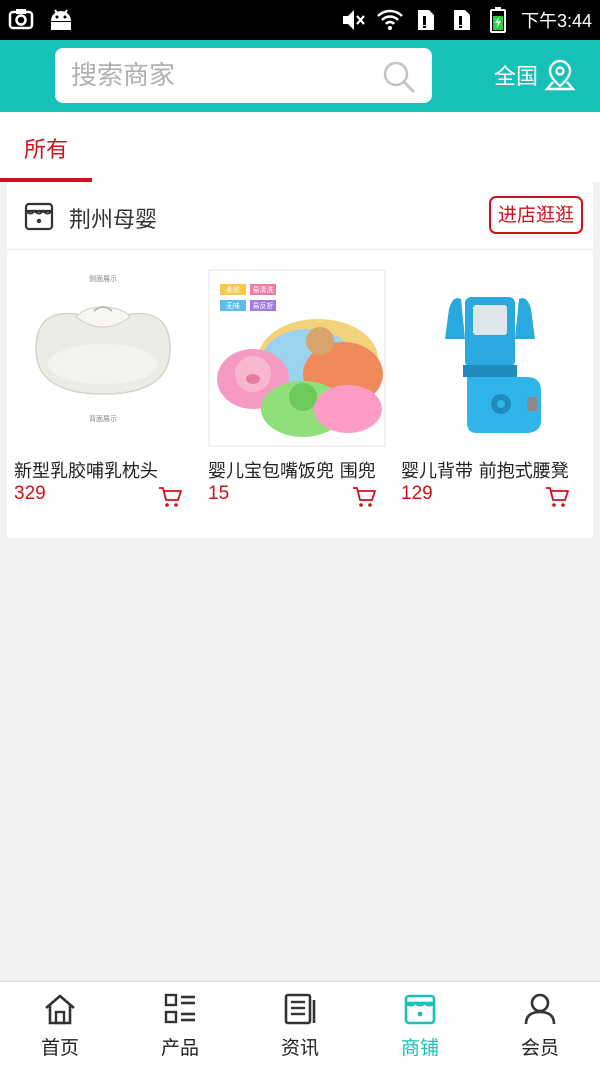 The width and height of the screenshot is (600, 1067). What do you see at coordinates (297, 358) in the screenshot?
I see `product-image: 柔软 易清洗 无味 易反折` at bounding box center [297, 358].